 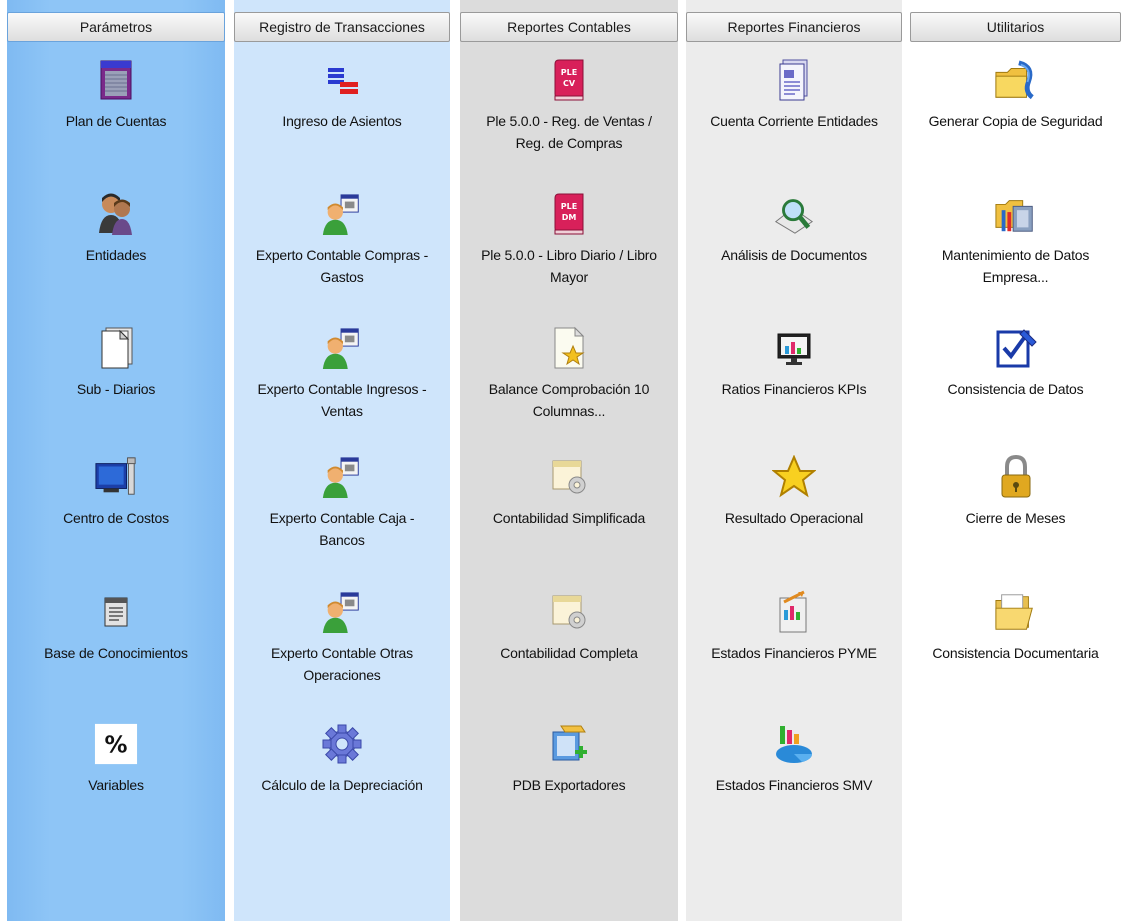 What do you see at coordinates (342, 27) in the screenshot?
I see `column-header-registro-transacciones: Registro de Transacciones` at bounding box center [342, 27].